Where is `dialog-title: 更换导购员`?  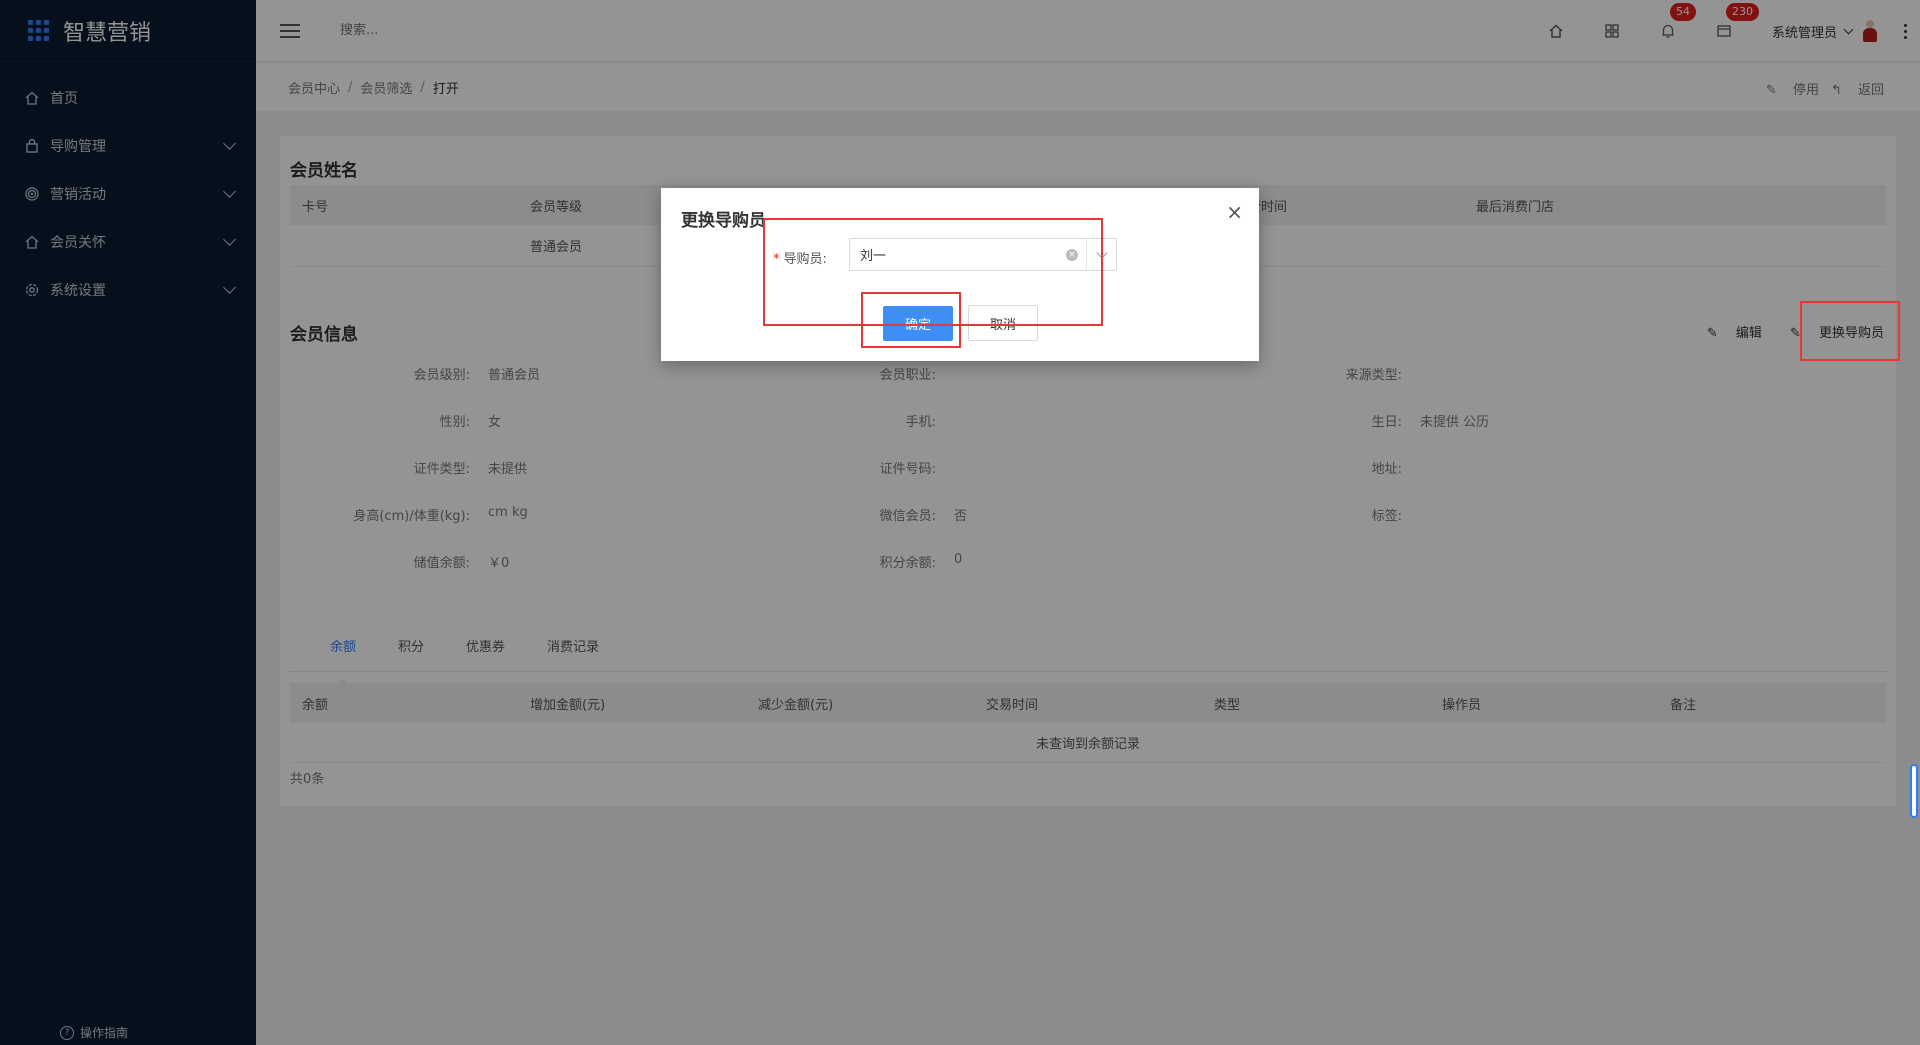 dialog-title: 更换导购员 is located at coordinates (723, 221).